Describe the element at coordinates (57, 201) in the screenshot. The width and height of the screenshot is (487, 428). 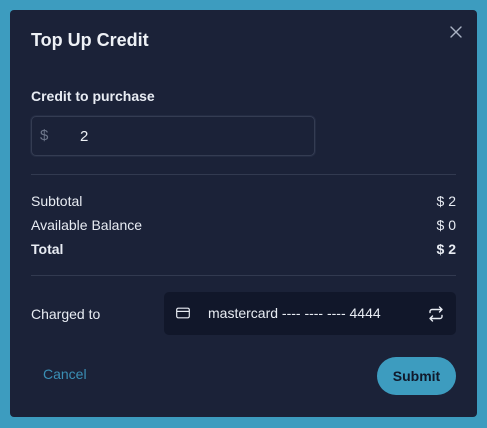
I see `subtotal-label: Subtotal` at that location.